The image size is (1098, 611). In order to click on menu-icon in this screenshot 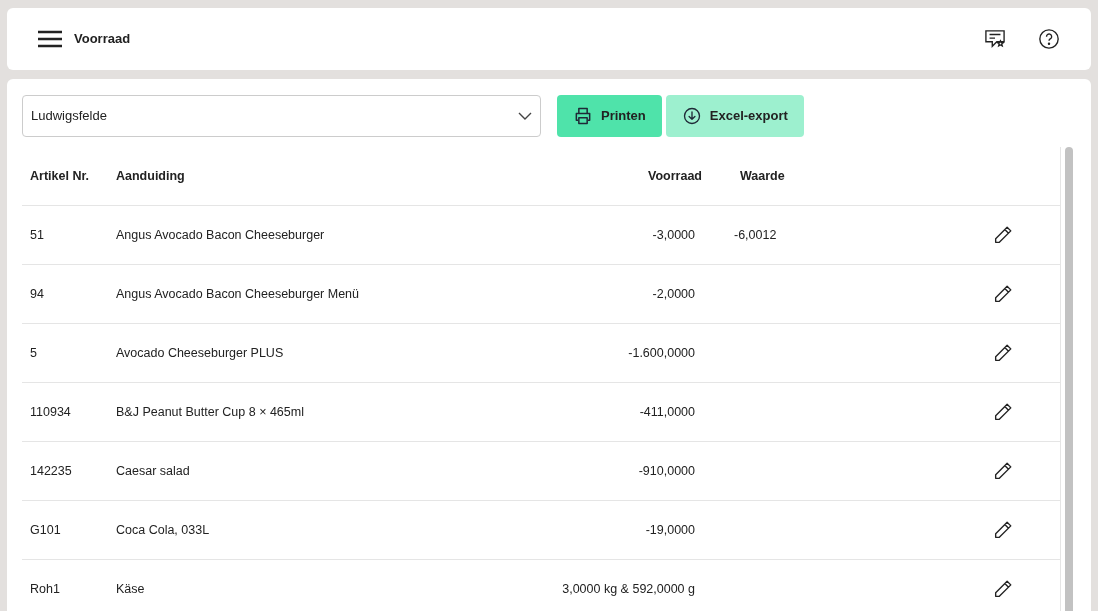, I will do `click(50, 39)`.